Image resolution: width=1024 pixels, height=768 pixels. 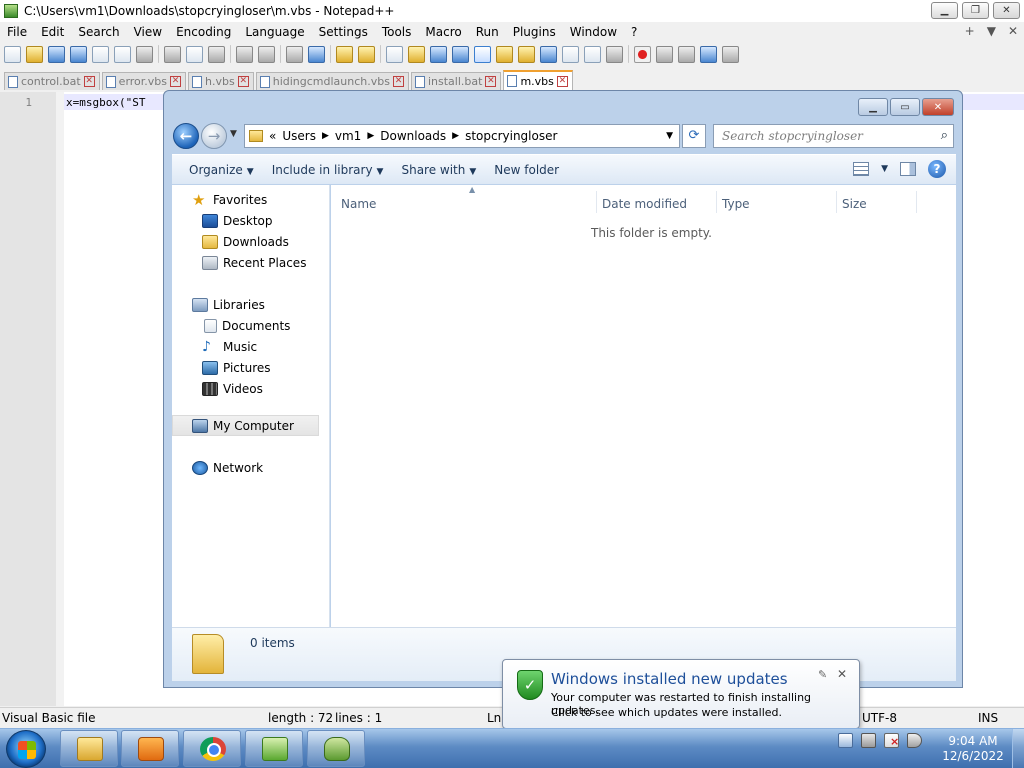 I want to click on tab-m-vbs: m.vbs ✕, so click(x=538, y=80).